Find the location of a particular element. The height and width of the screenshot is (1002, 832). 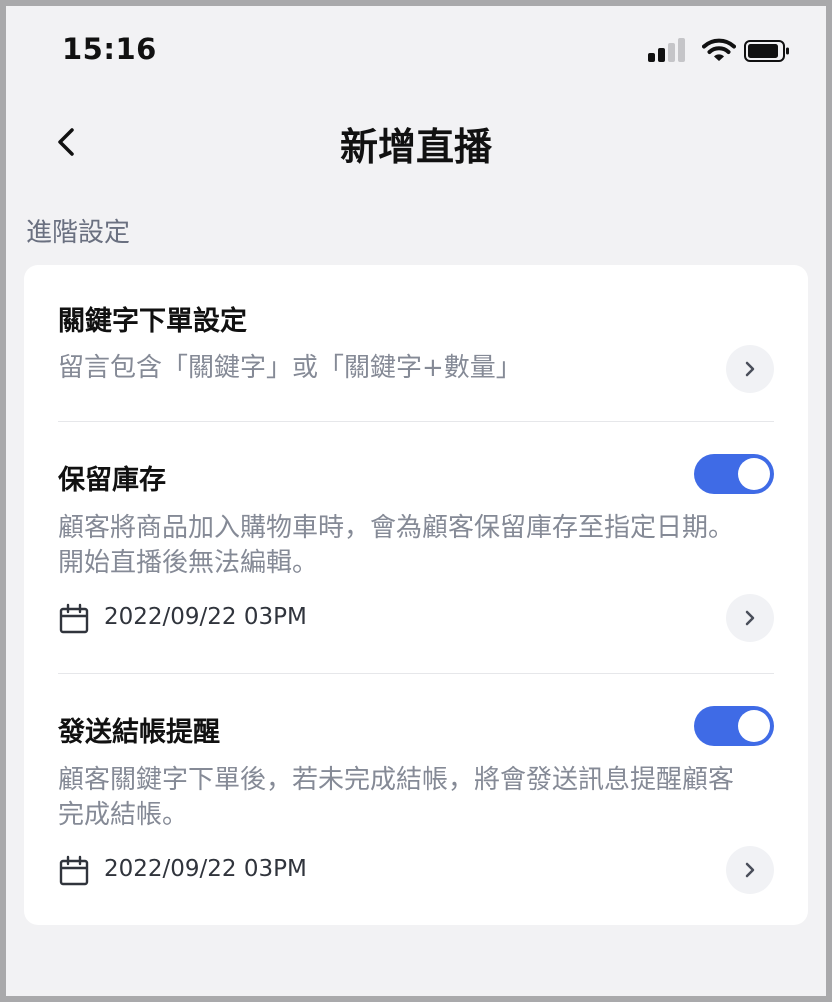

checkout-reminder-date-button is located at coordinates (750, 870).